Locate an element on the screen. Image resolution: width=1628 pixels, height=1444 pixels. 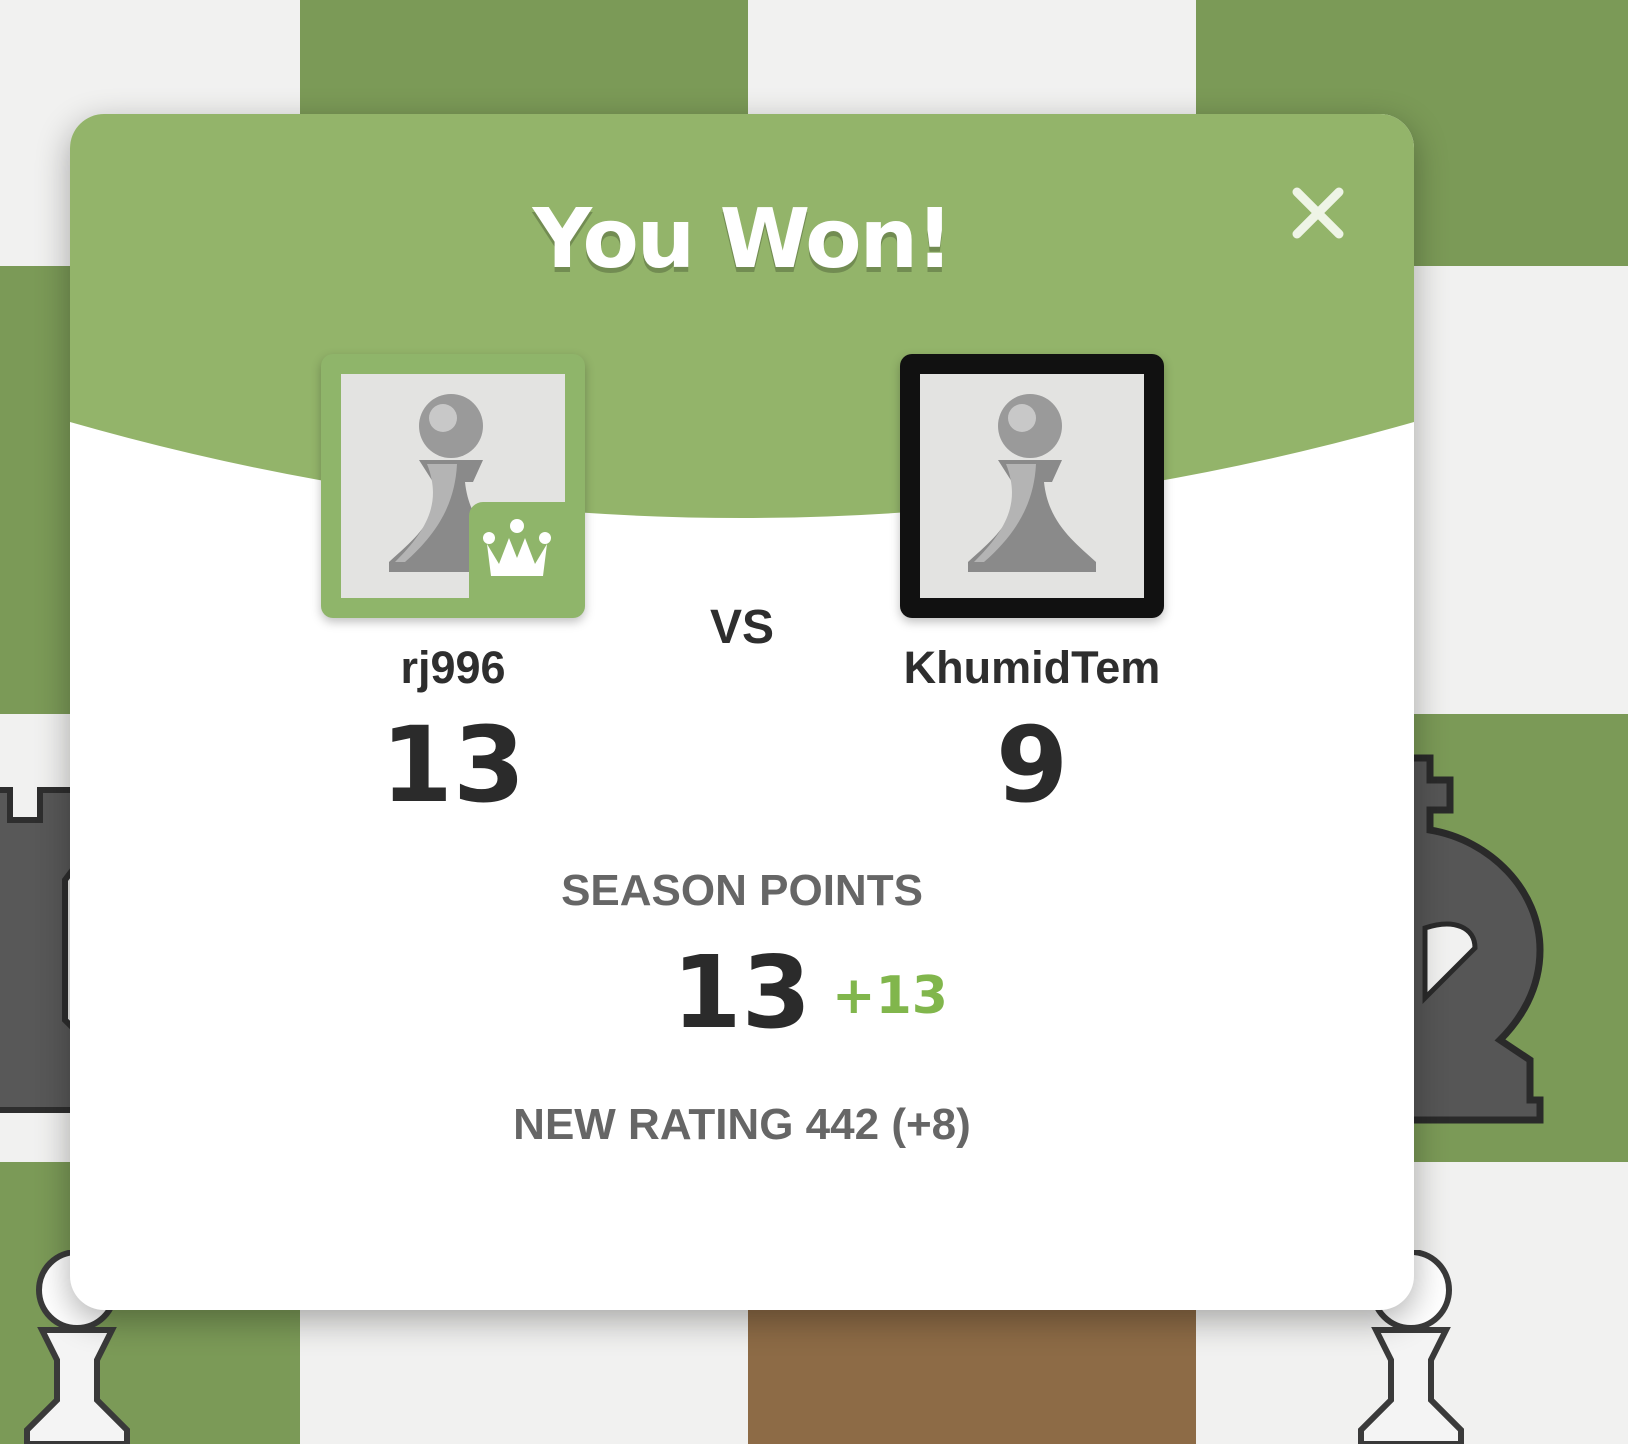
player-avatar-rj996 is located at coordinates (453, 486).